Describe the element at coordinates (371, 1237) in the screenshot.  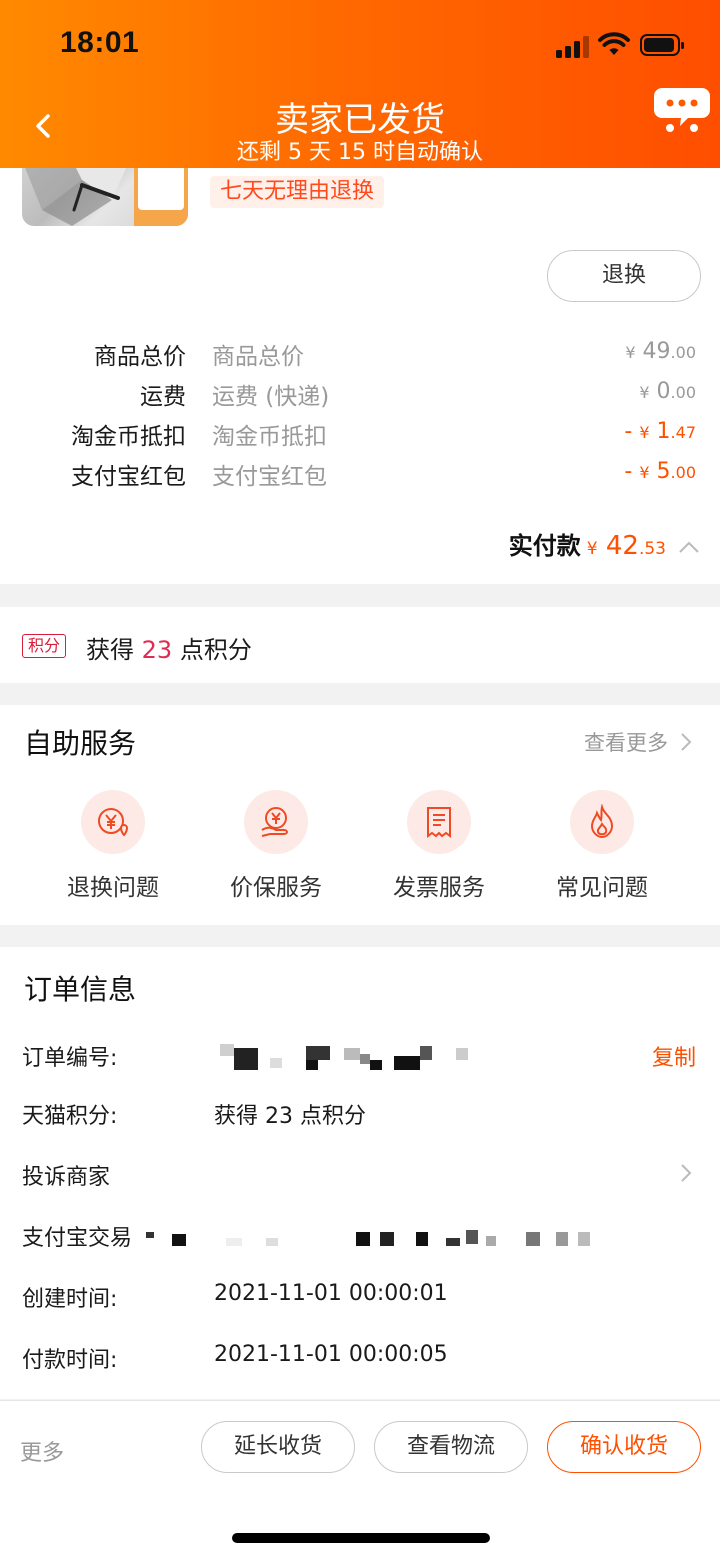
I see `redacted-alipay-number` at that location.